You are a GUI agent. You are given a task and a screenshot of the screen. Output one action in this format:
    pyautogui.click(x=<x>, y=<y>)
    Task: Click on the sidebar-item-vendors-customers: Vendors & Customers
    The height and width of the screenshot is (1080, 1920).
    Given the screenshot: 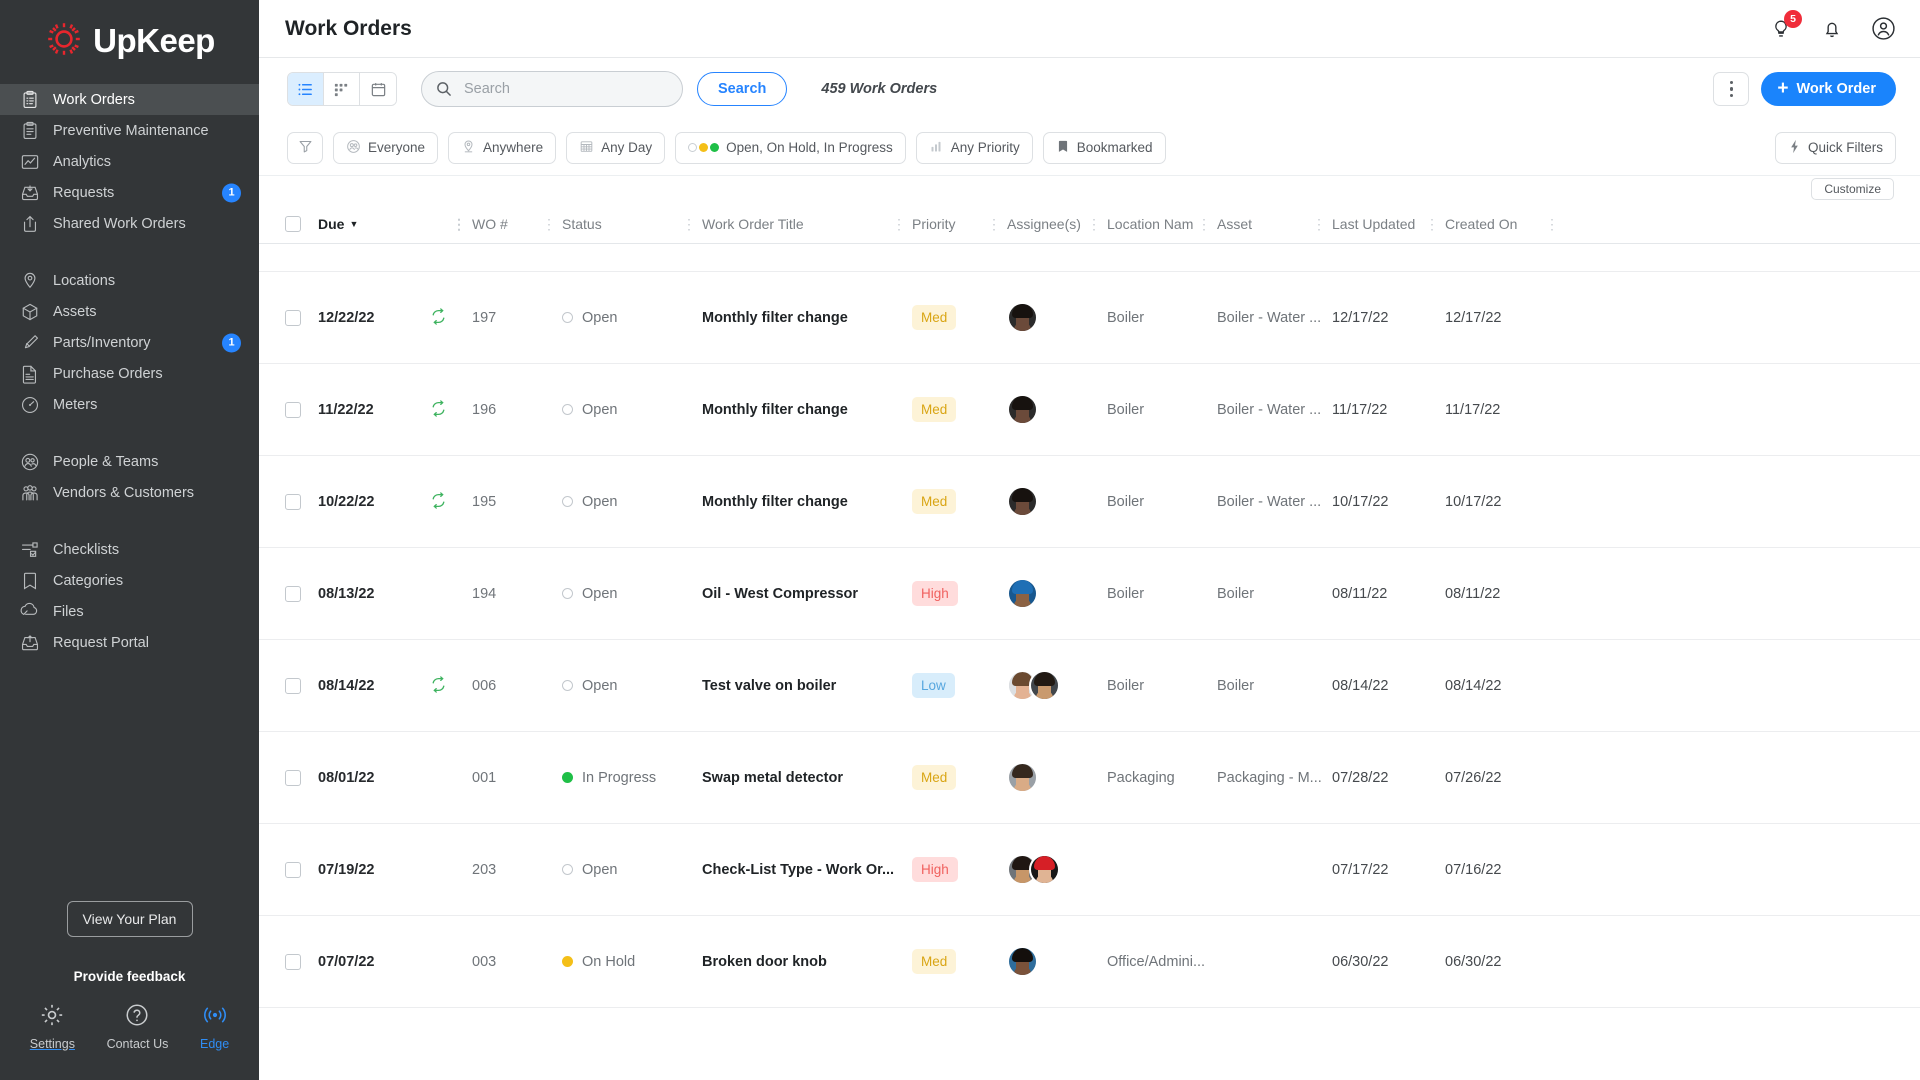 What is the action you would take?
    pyautogui.click(x=129, y=492)
    